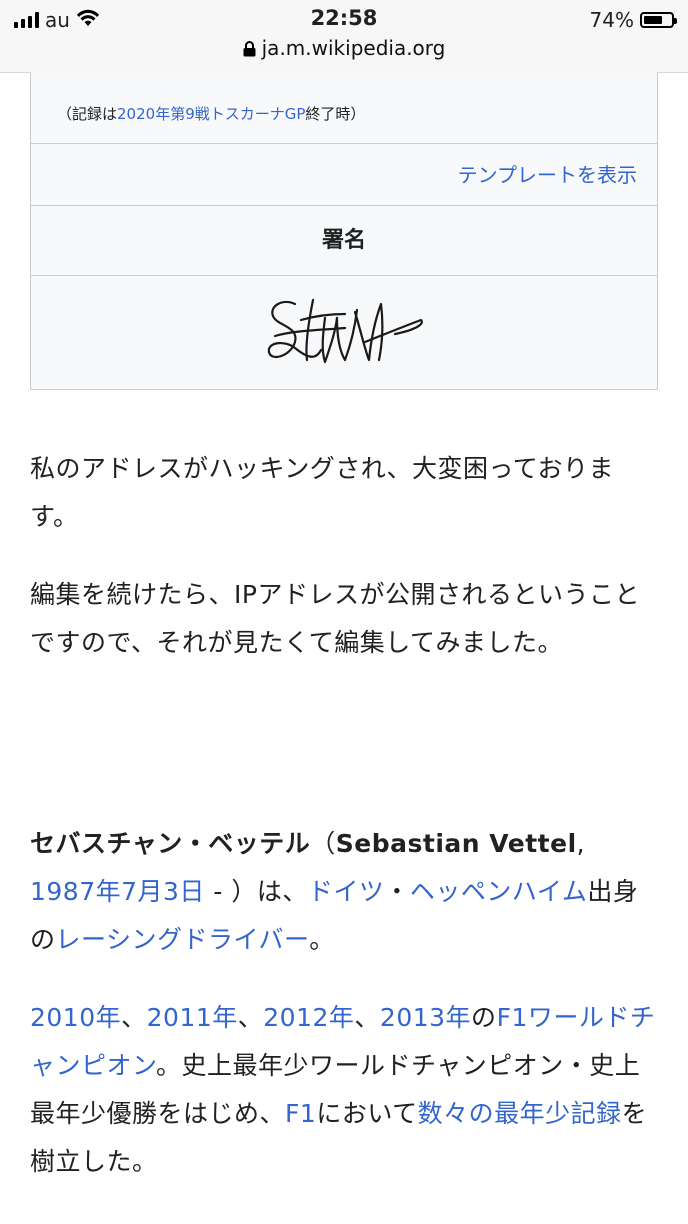 The image size is (688, 1224). I want to click on clock: 22:58, so click(344, 18).